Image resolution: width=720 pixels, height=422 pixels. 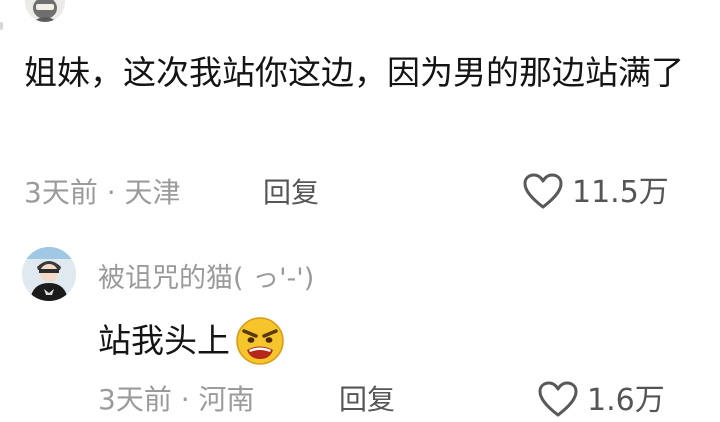 I want to click on reply-like-count: 1.6万, so click(x=626, y=400).